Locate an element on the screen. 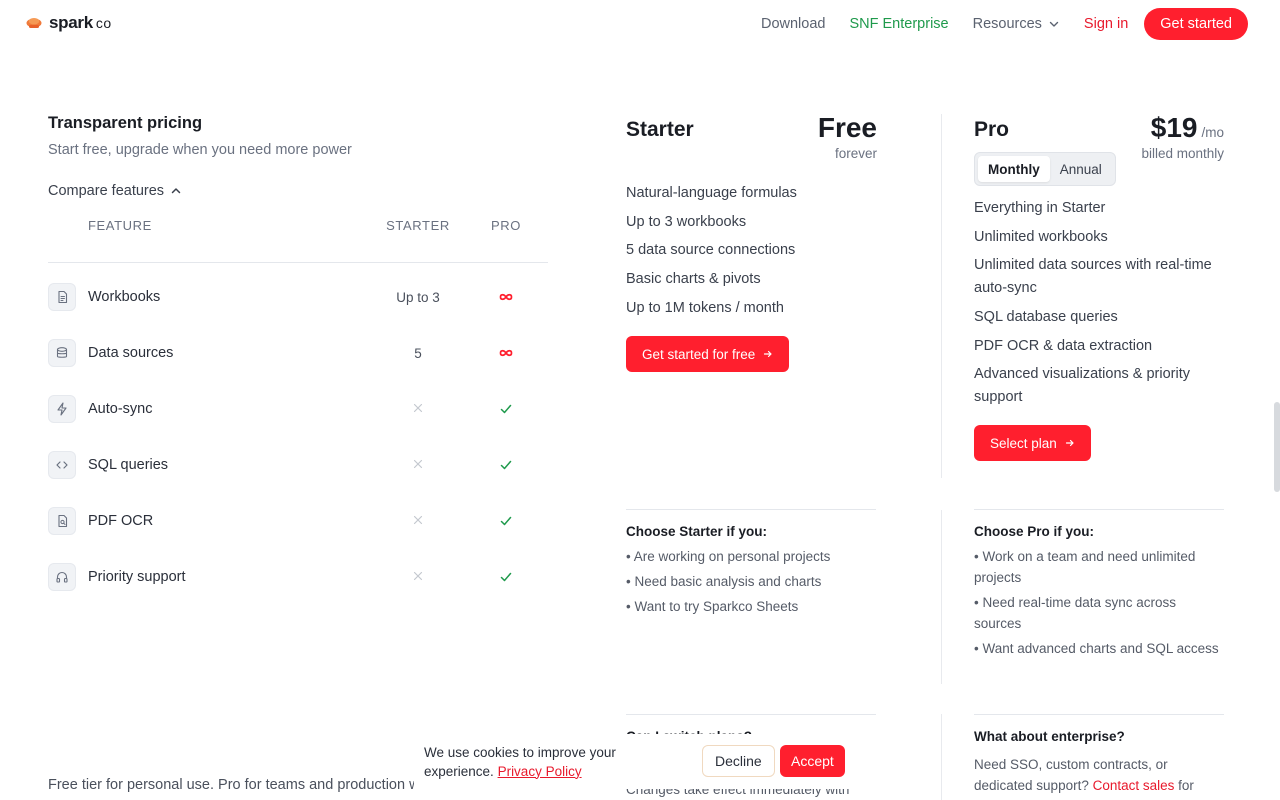 This screenshot has width=1280, height=800. chevron-up-icon is located at coordinates (176, 191).